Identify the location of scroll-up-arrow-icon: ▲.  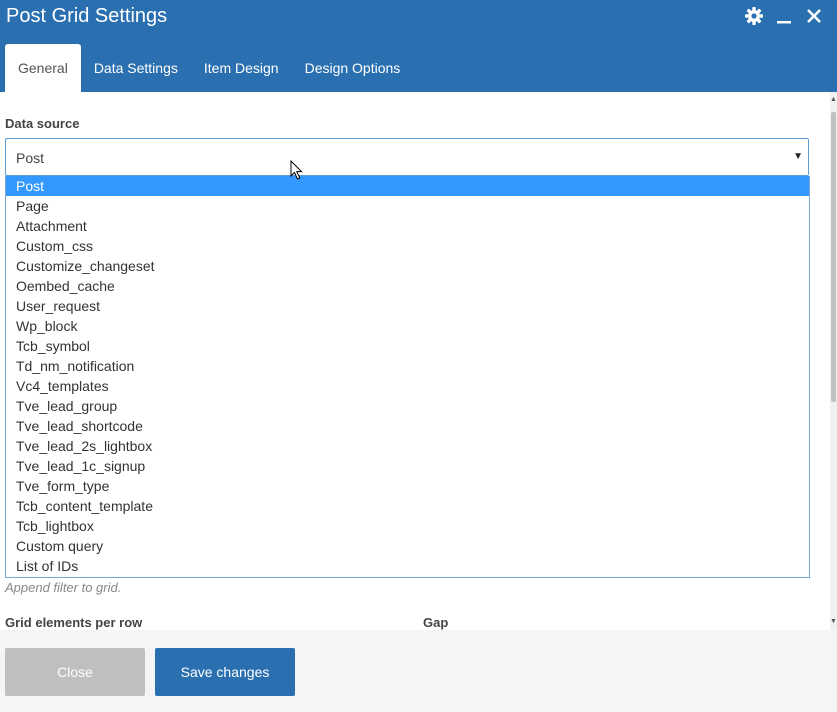
(833, 100).